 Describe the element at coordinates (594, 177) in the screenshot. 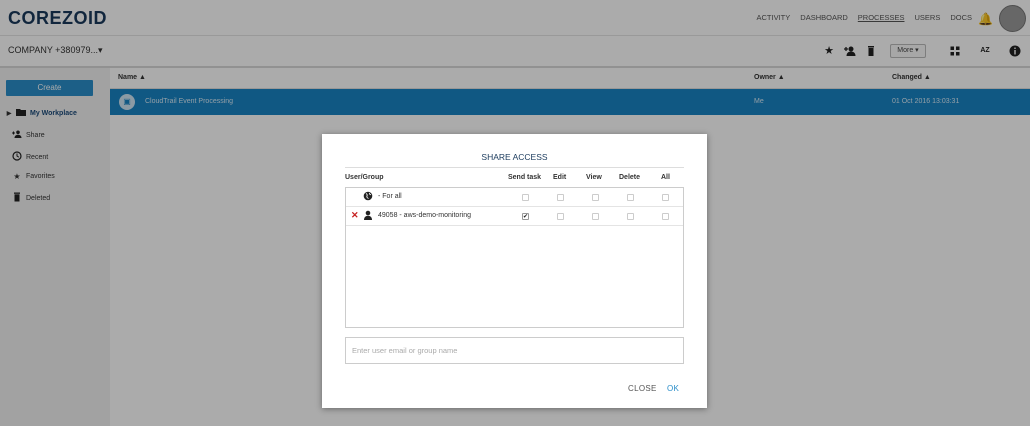

I see `column-view: View` at that location.